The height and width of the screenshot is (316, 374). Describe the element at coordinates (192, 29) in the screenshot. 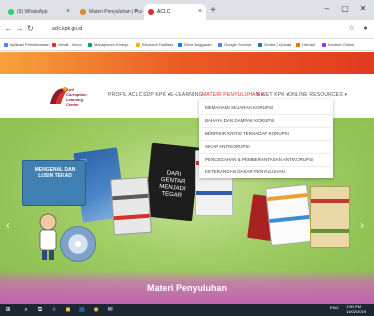

I see `address-bar: aclc.kpk.go.id` at that location.